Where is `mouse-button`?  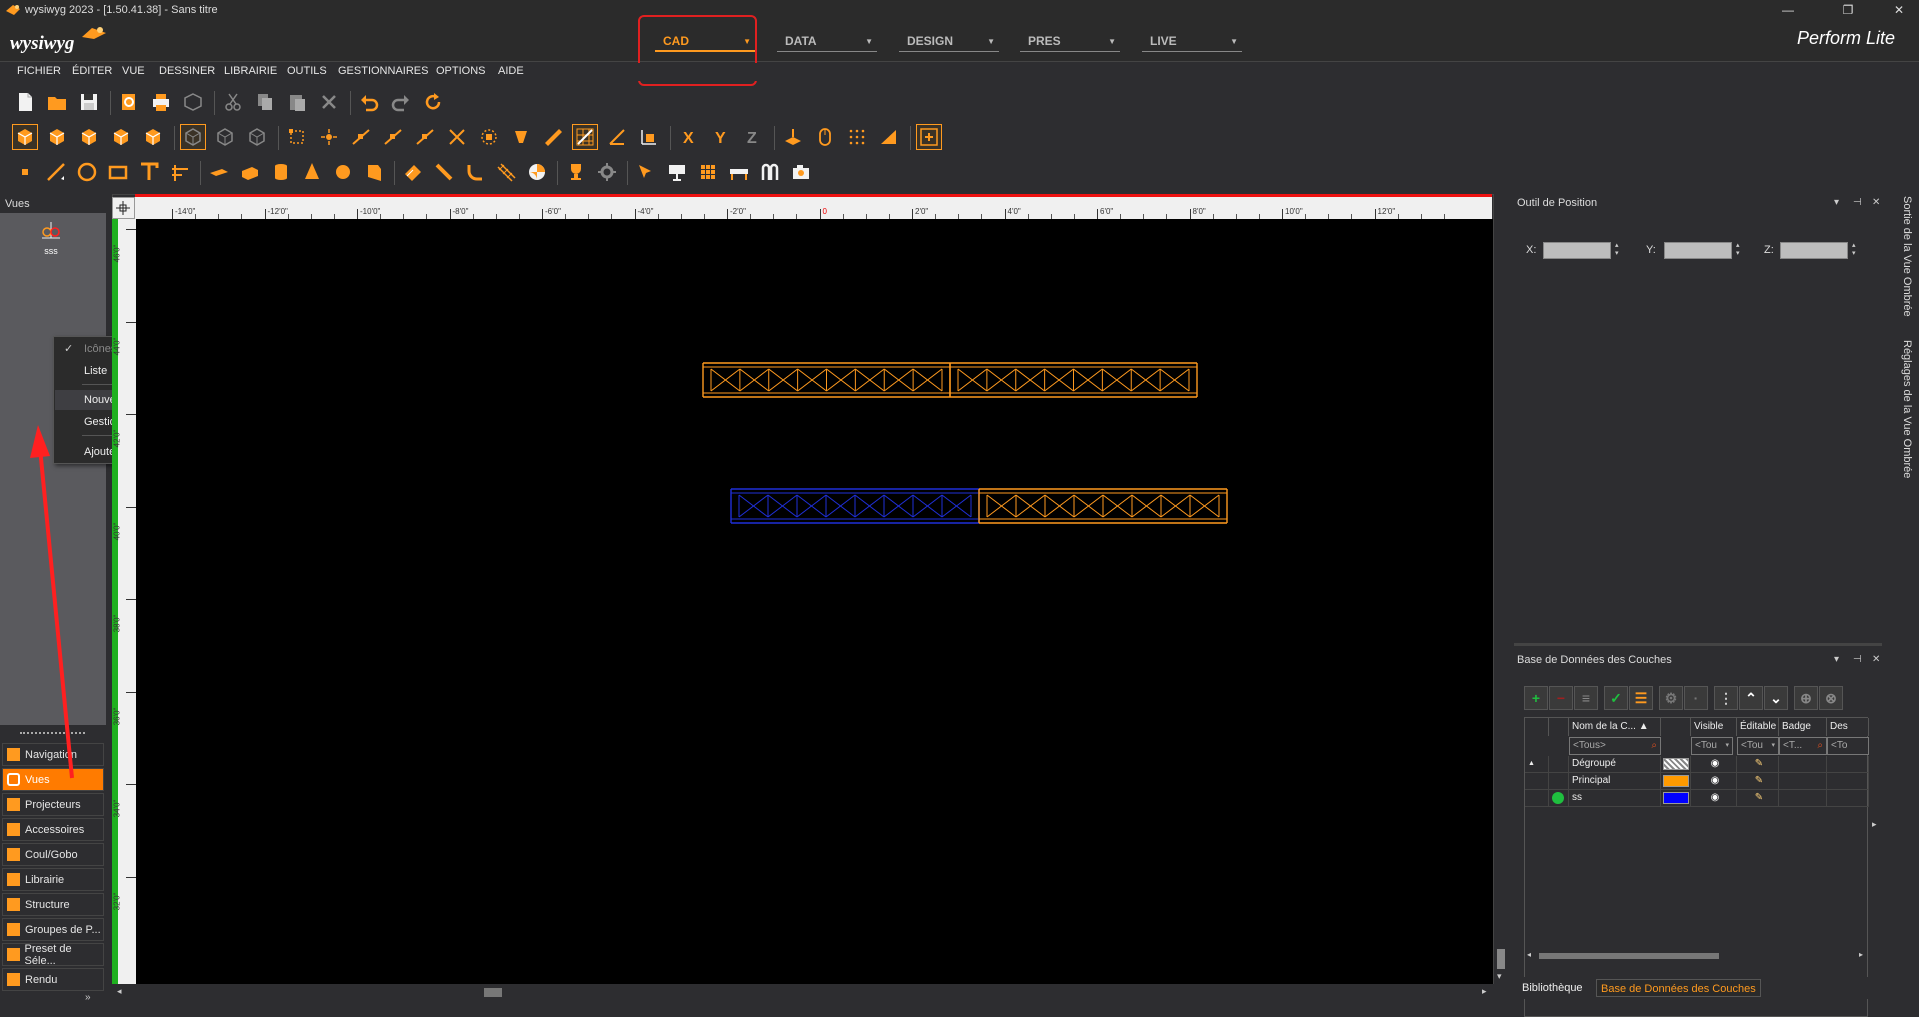 mouse-button is located at coordinates (825, 137).